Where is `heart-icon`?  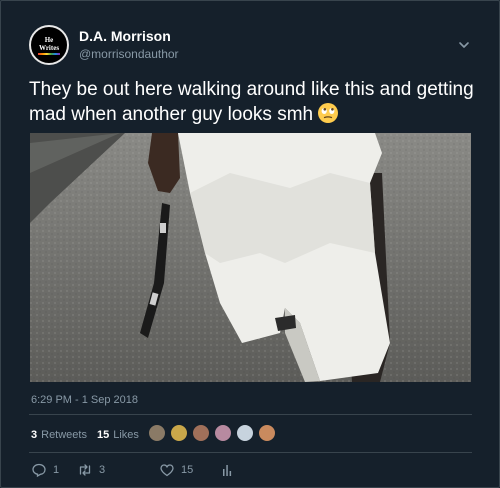
heart-icon is located at coordinates (167, 470).